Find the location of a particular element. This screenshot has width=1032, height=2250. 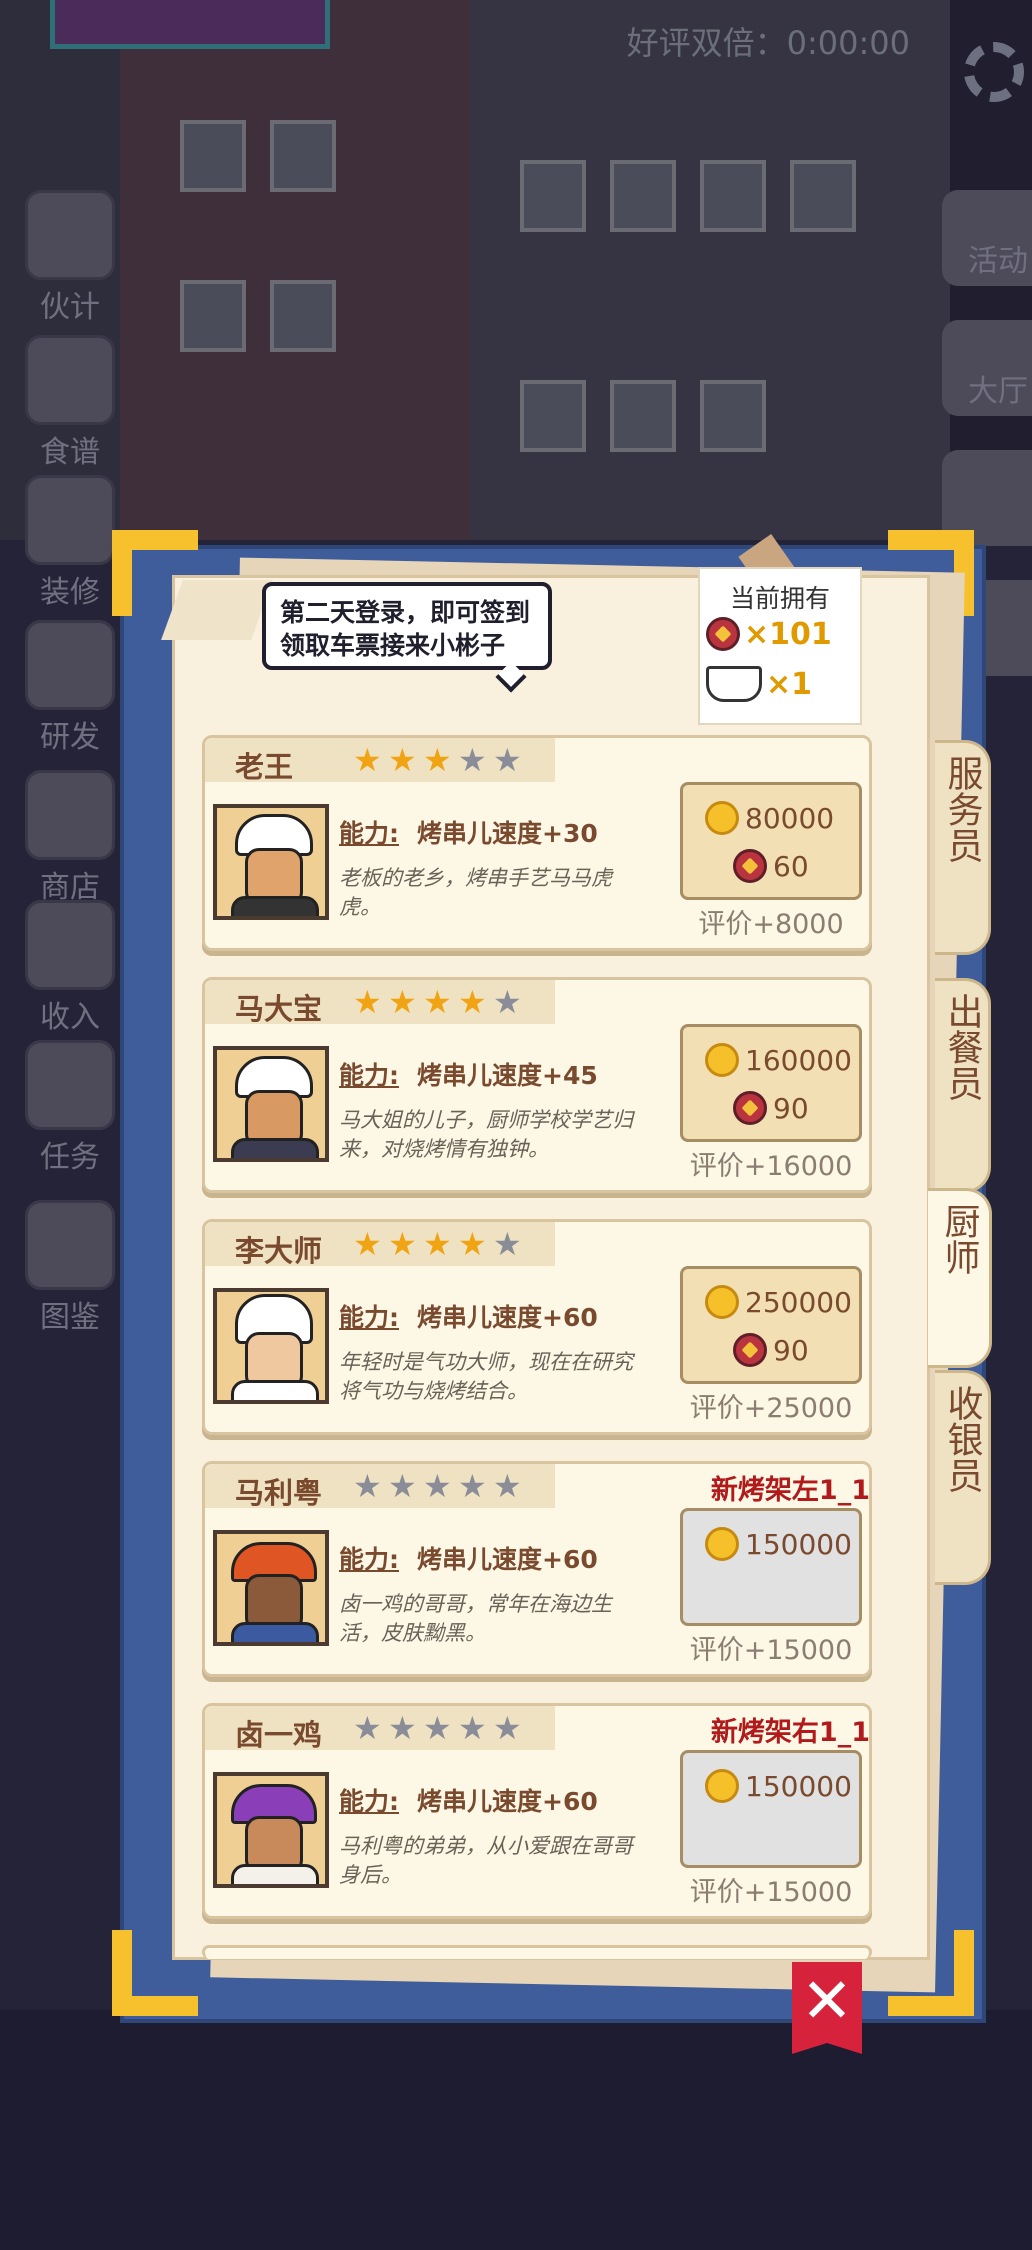

hint-line: 第二天登录，即可签到 is located at coordinates (405, 612).